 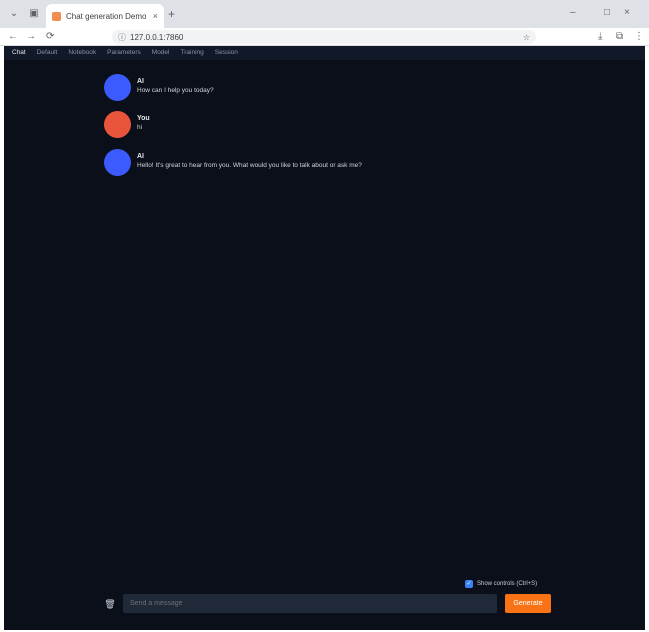 What do you see at coordinates (157, 37) in the screenshot?
I see `url-text: 127.0.0.1:7860` at bounding box center [157, 37].